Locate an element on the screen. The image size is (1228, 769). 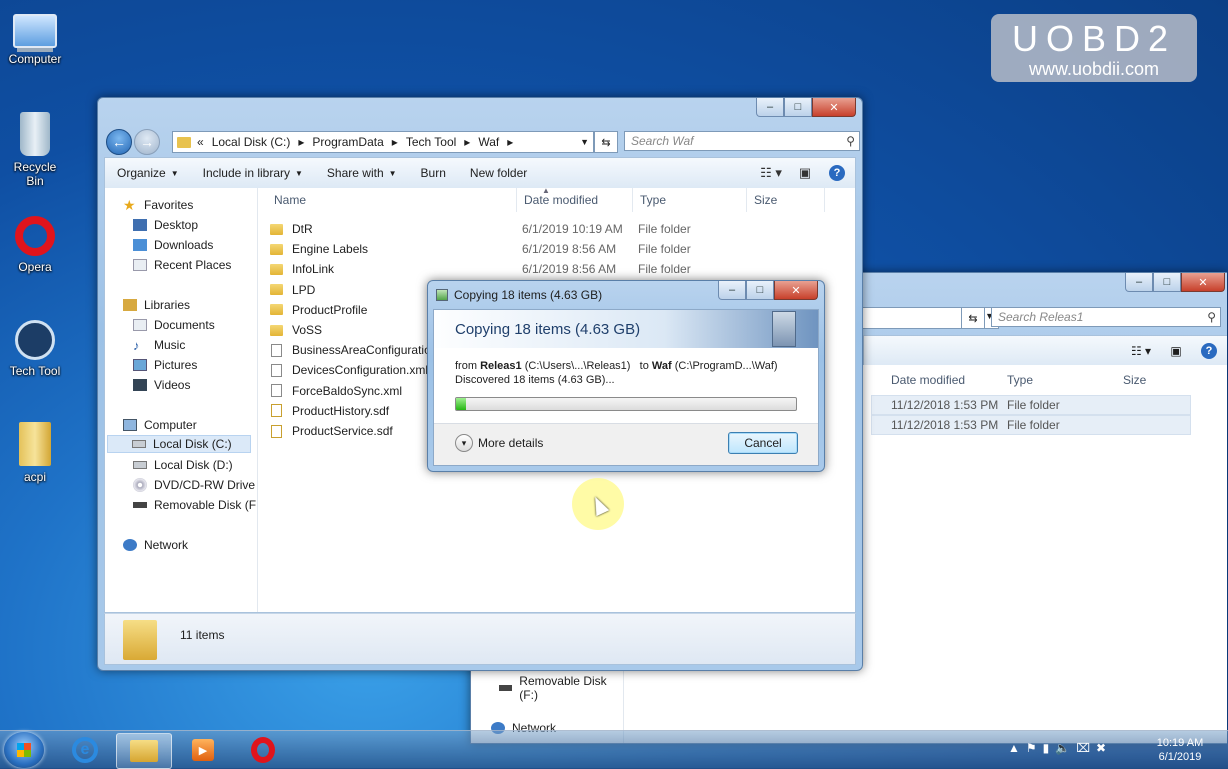
share-with-button: Share with ▼ is located at coordinates (362, 173).